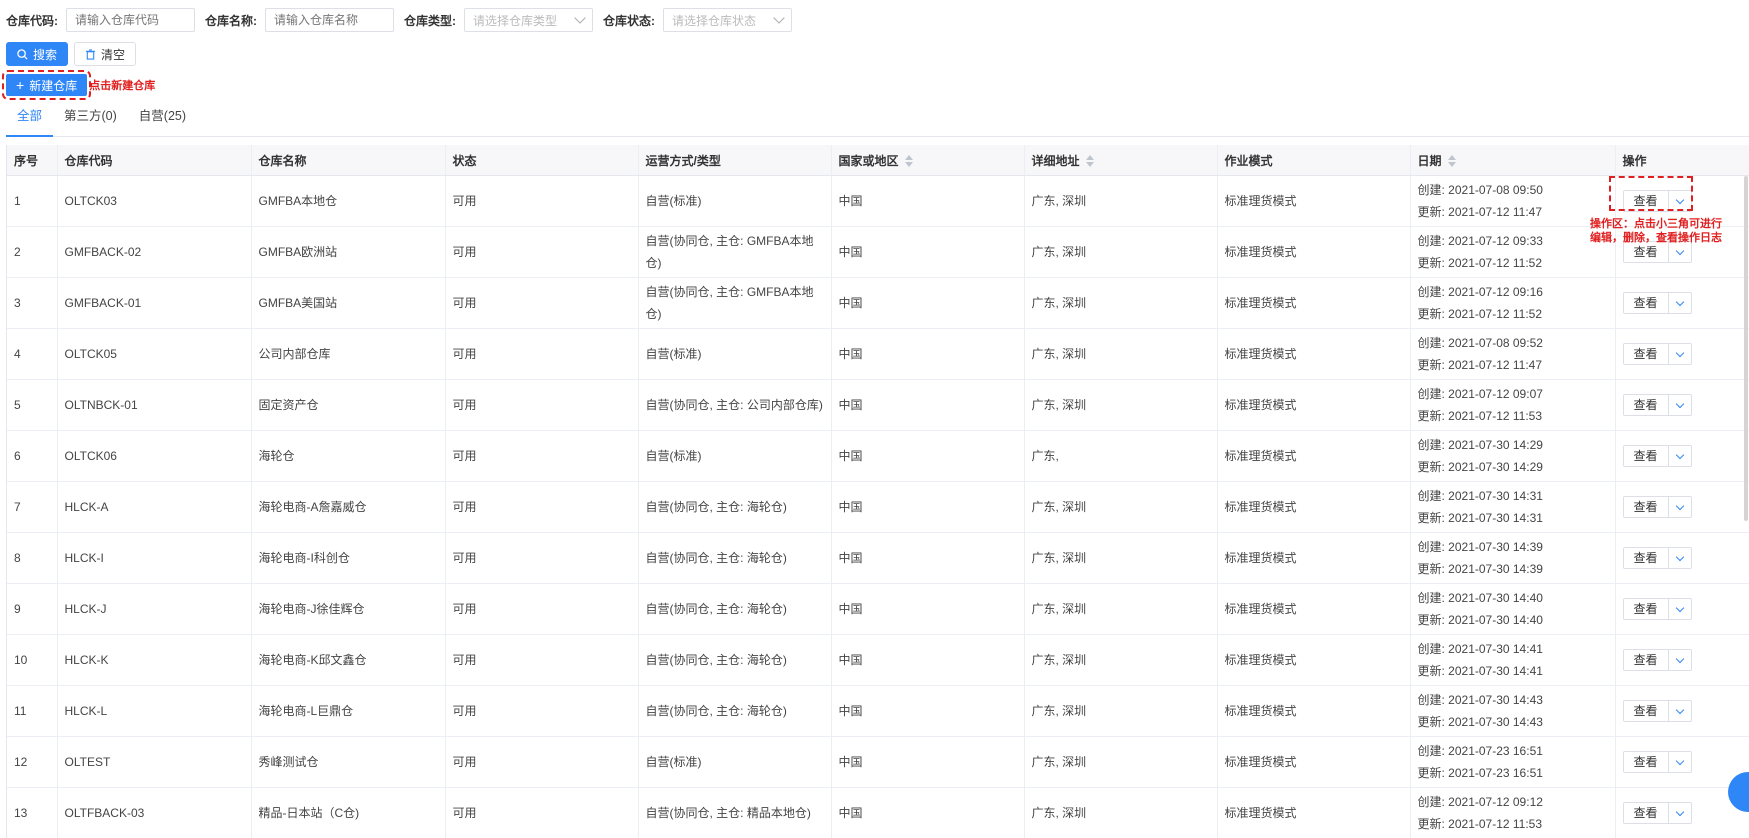 The image size is (1749, 838). I want to click on warehouse-type-select: 请选择仓库类型, so click(528, 20).